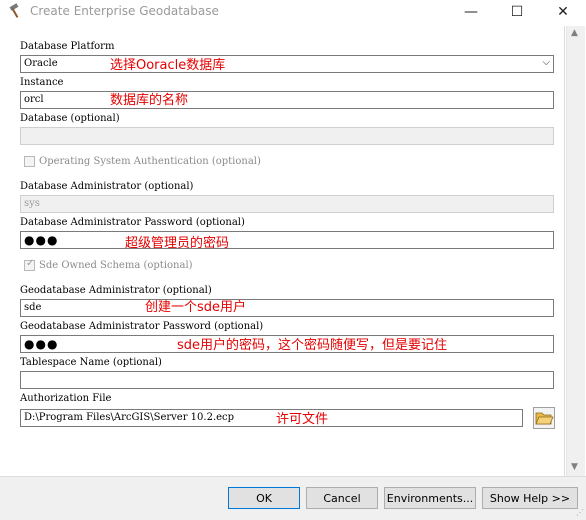 Image resolution: width=586 pixels, height=520 pixels. I want to click on sde-schema-checkbox: ✓, so click(29, 264).